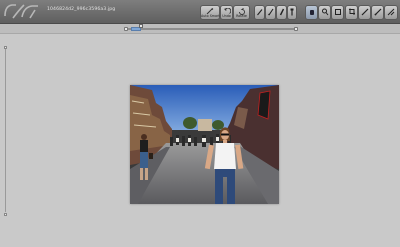 This screenshot has height=247, width=400. I want to click on vertical-zoom-scale, so click(6, 131).